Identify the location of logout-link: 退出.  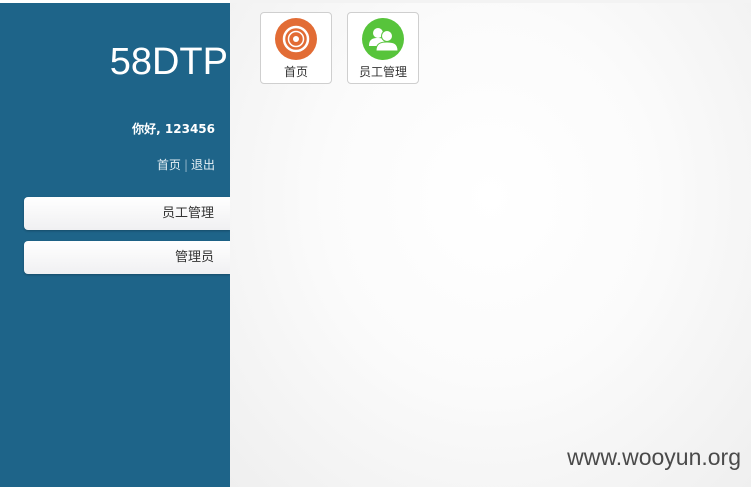
(203, 165).